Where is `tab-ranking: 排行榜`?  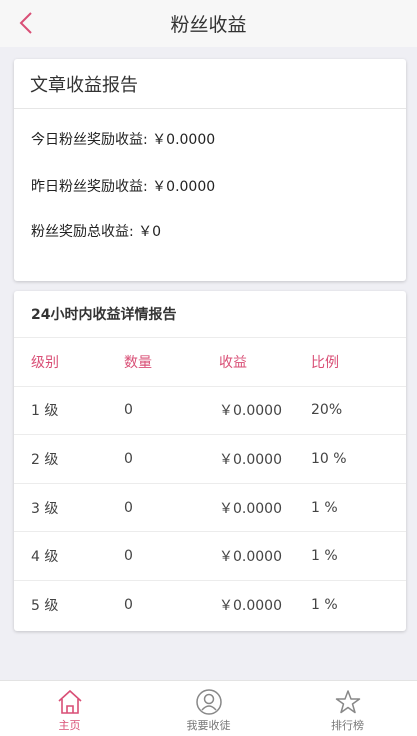
tab-ranking: 排行榜 is located at coordinates (347, 708).